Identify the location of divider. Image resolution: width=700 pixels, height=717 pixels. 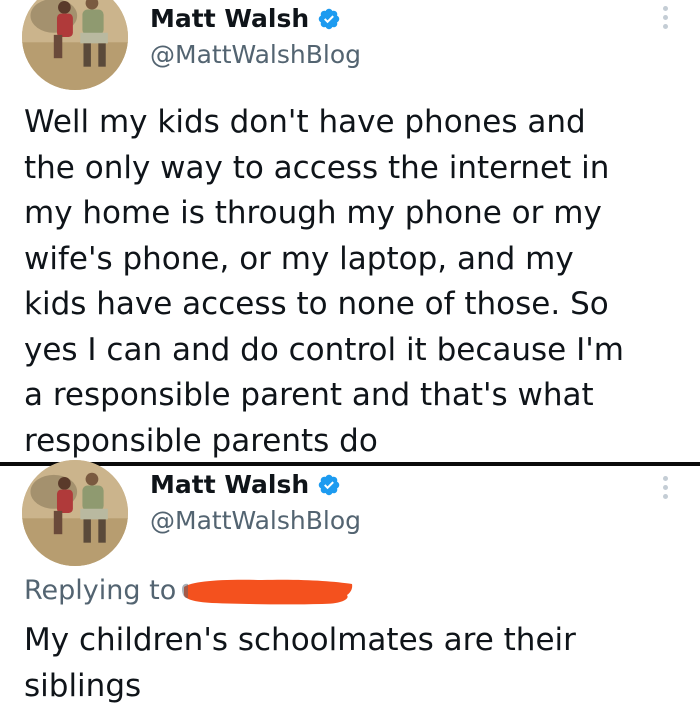
(350, 464).